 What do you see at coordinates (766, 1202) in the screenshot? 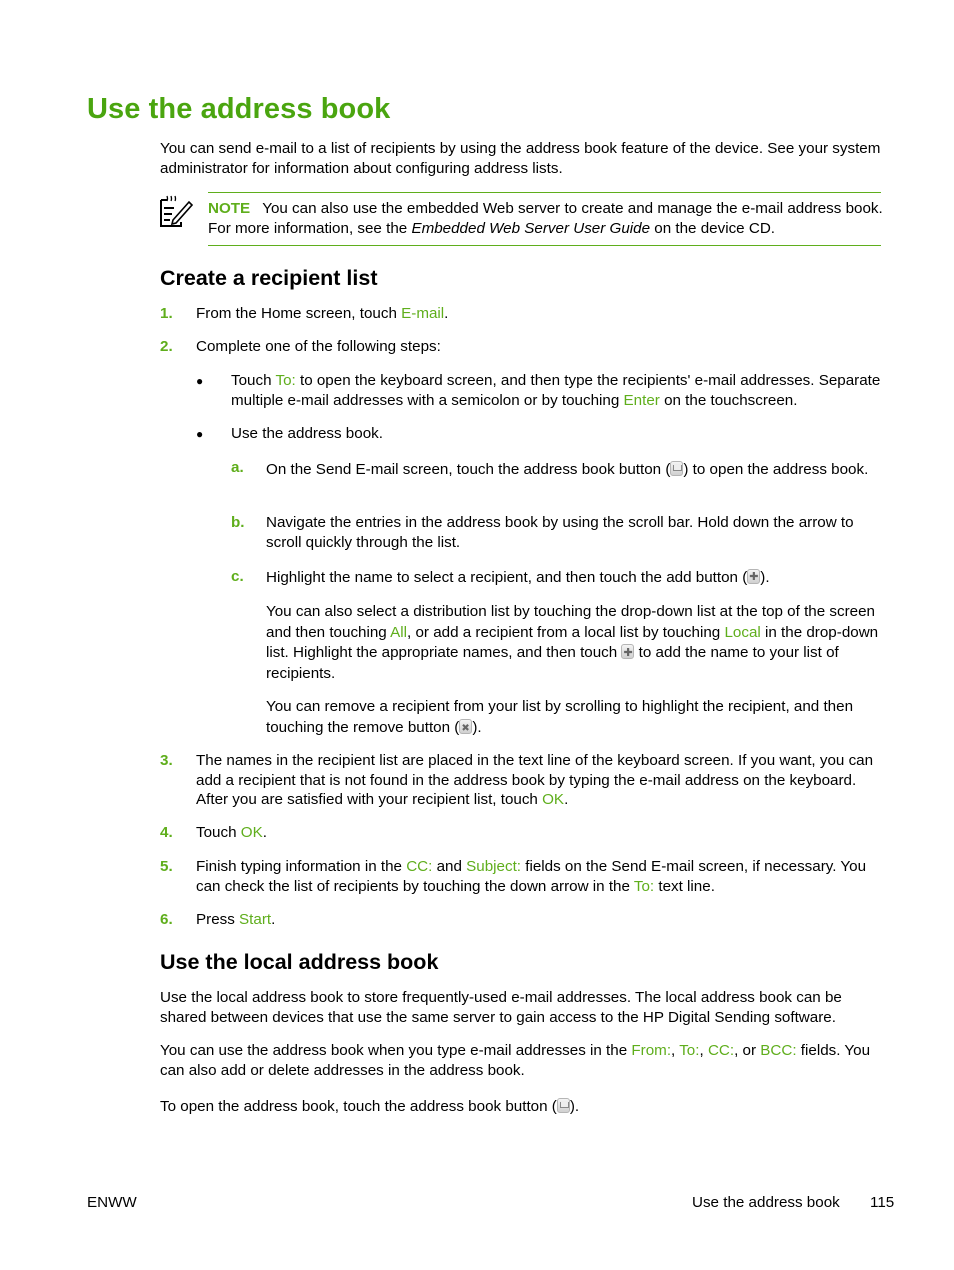
I see `footer-section-title: Use the address book` at bounding box center [766, 1202].